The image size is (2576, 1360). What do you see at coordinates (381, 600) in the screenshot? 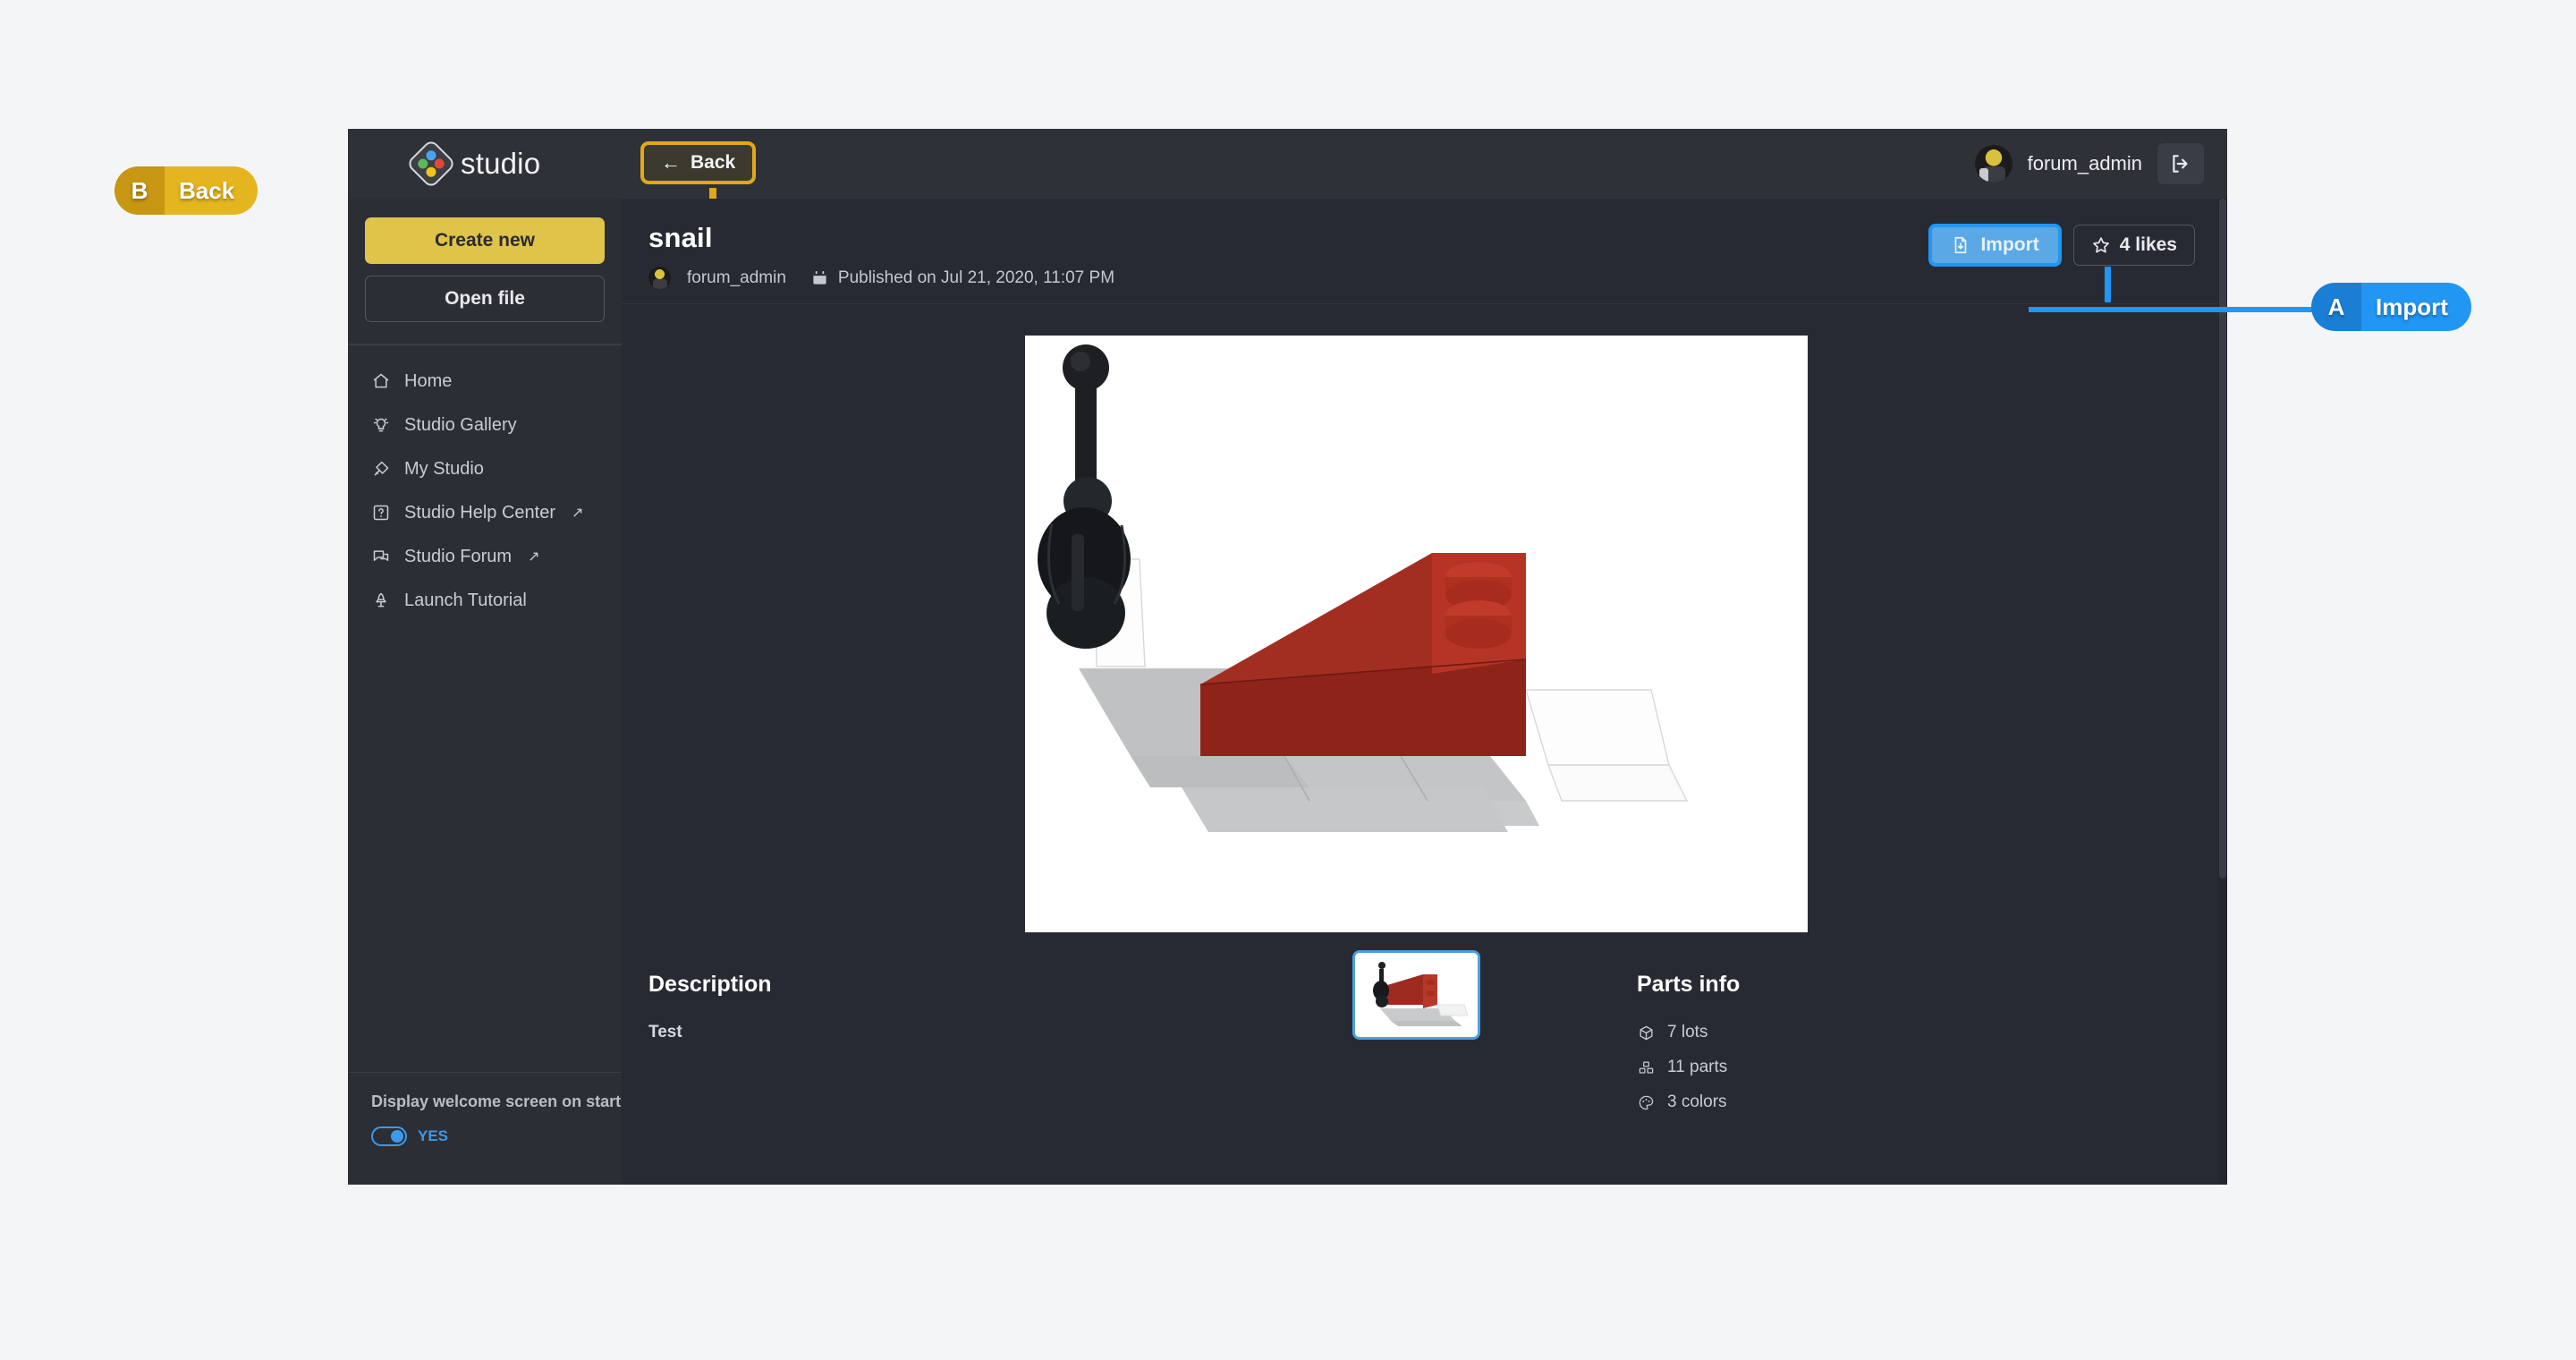
I see `rocket-icon` at bounding box center [381, 600].